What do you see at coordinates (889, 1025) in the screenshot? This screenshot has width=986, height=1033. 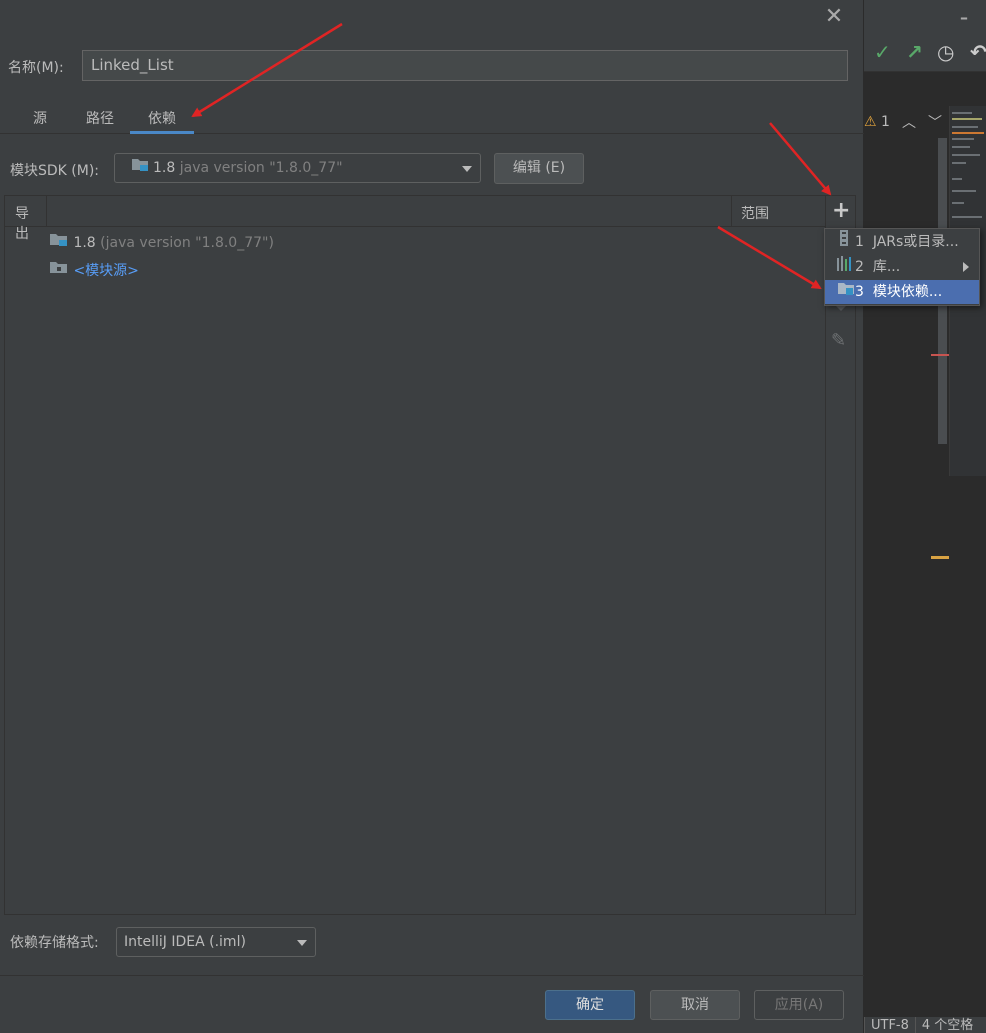 I see `status-encoding: UTF-8` at bounding box center [889, 1025].